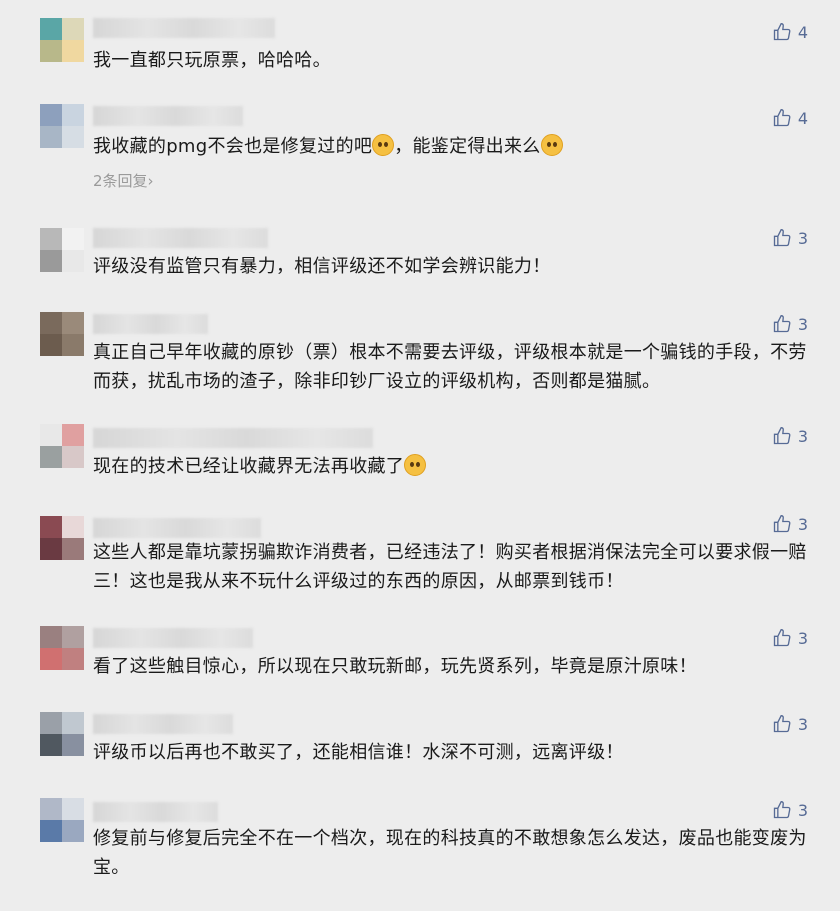 The image size is (840, 911). I want to click on comment-text: 评级没有监管只有暴力，相信评级还不如学会辨识能力！, so click(322, 266).